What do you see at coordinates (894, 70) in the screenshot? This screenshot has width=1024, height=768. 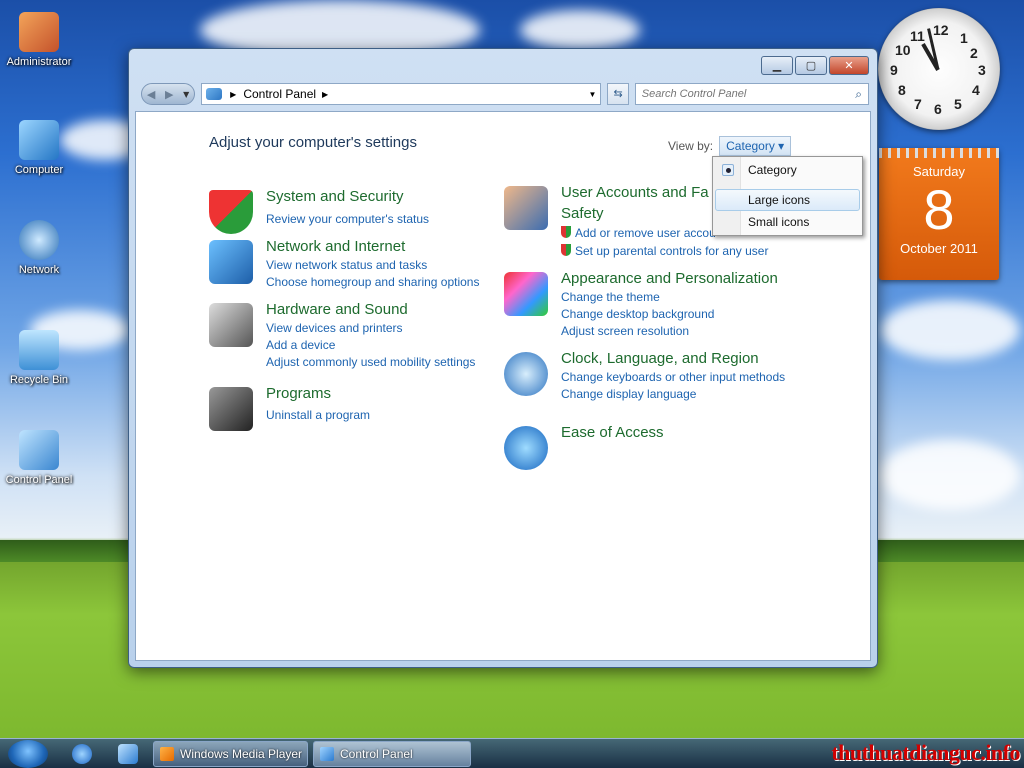 I see `clock-number: 9` at bounding box center [894, 70].